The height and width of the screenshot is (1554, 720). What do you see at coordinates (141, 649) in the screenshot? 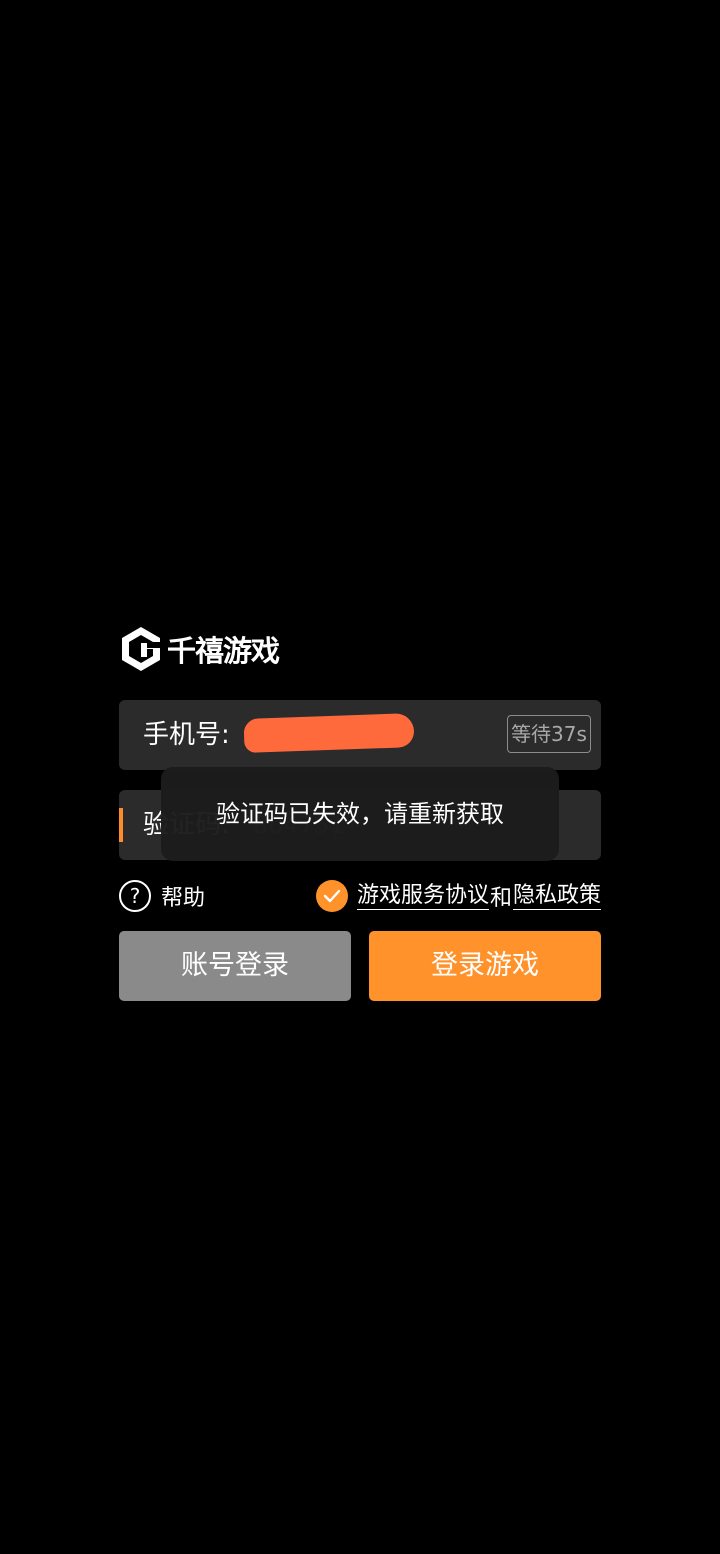
I see `brand-logo-icon` at bounding box center [141, 649].